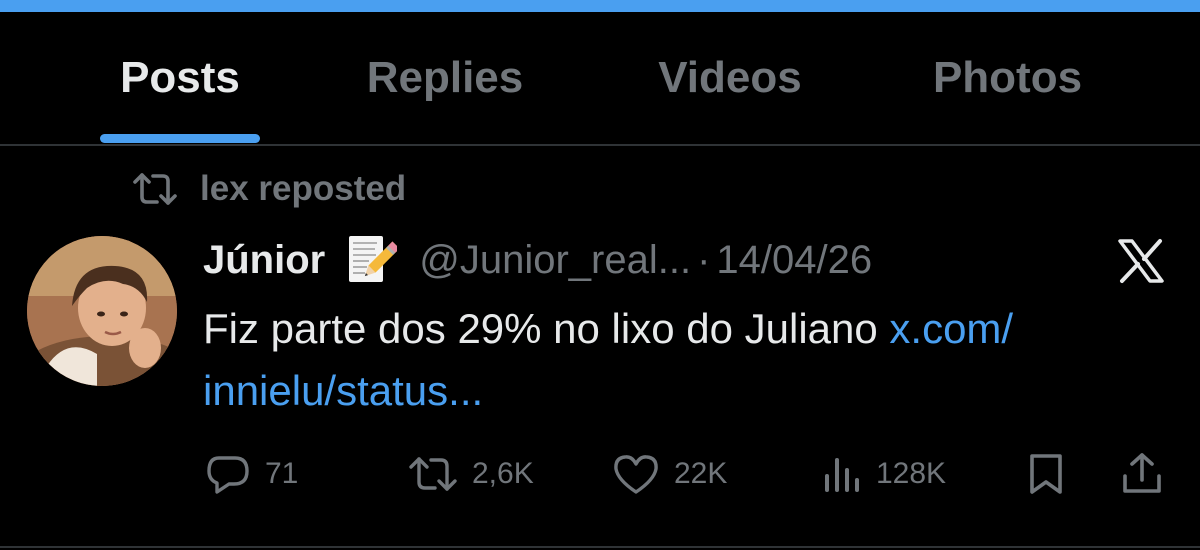  I want to click on repost-action-icon, so click(433, 474).